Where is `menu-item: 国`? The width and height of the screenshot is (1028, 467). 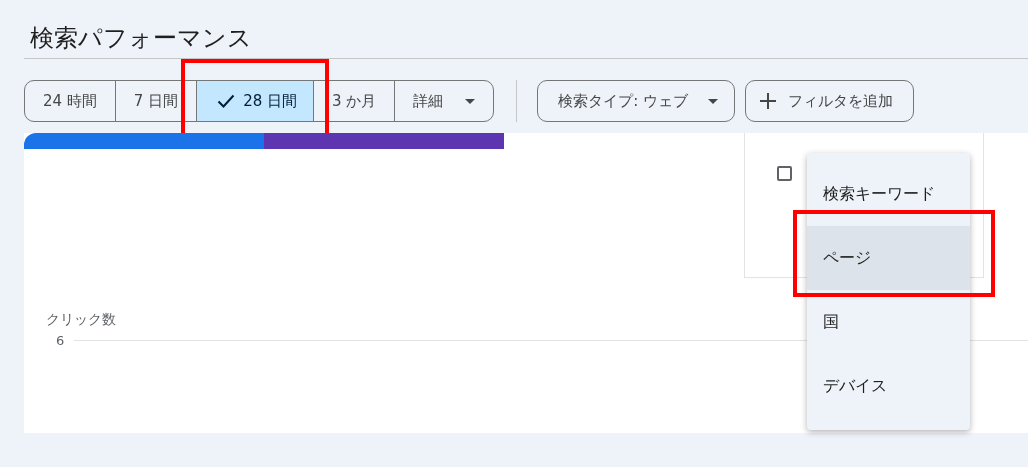 menu-item: 国 is located at coordinates (888, 322).